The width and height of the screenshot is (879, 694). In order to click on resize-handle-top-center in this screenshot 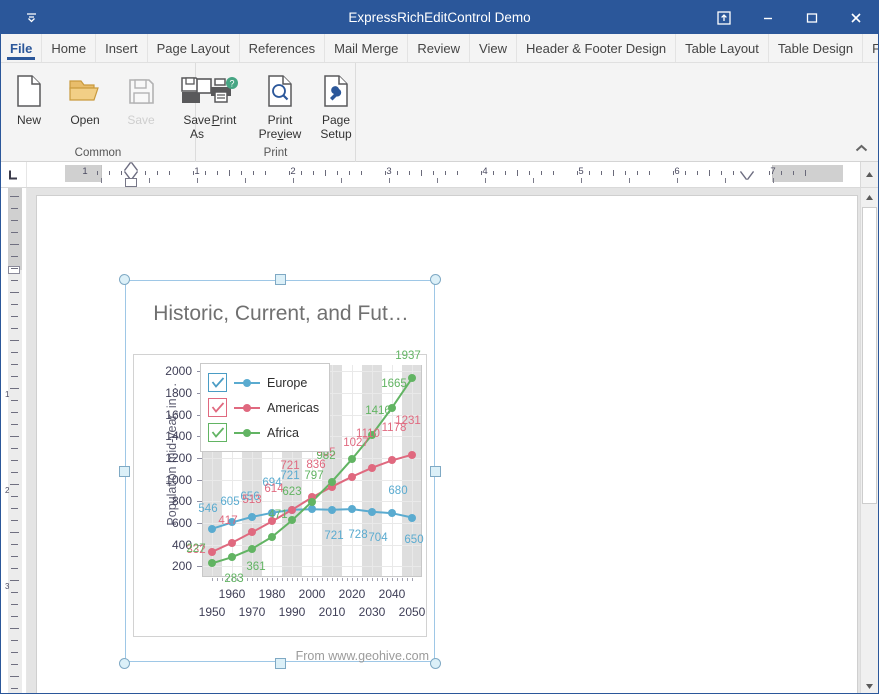, I will do `click(280, 279)`.